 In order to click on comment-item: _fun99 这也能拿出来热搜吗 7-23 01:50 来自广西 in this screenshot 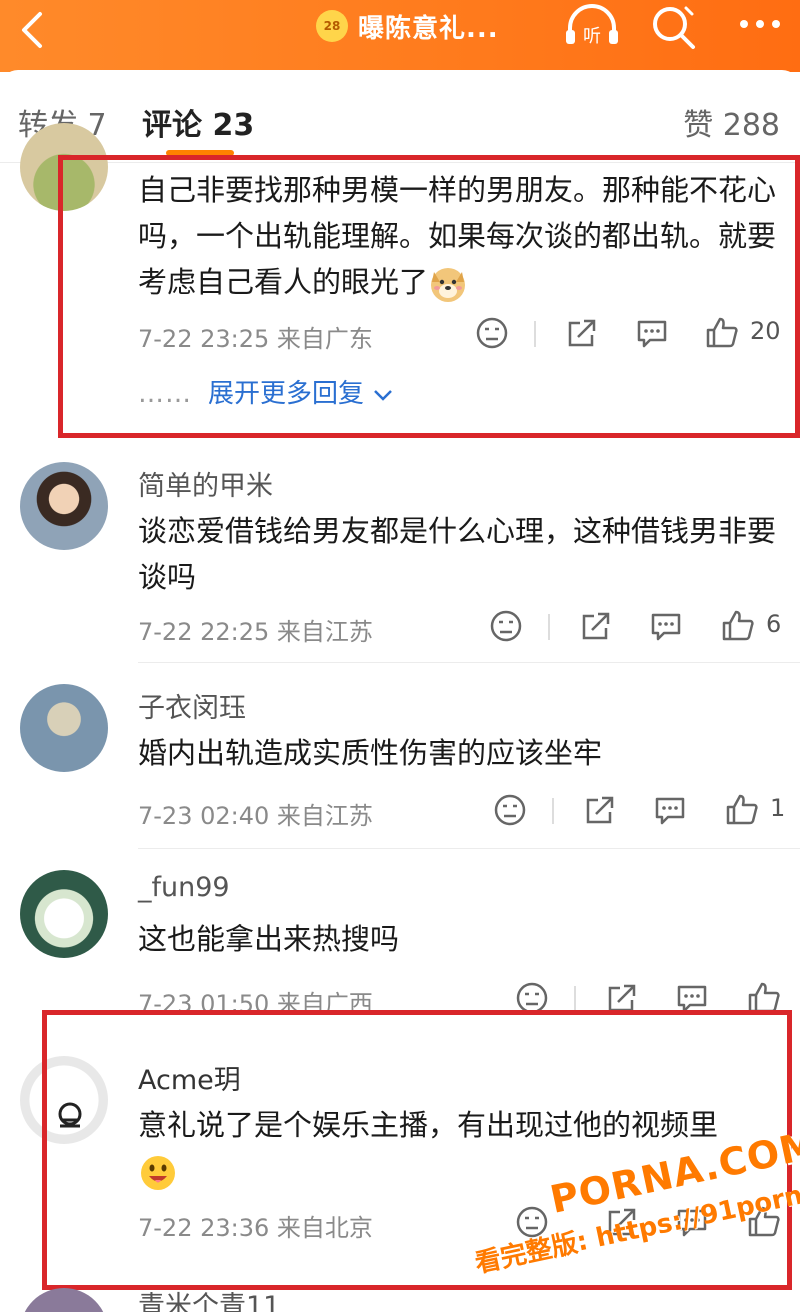, I will do `click(400, 938)`.